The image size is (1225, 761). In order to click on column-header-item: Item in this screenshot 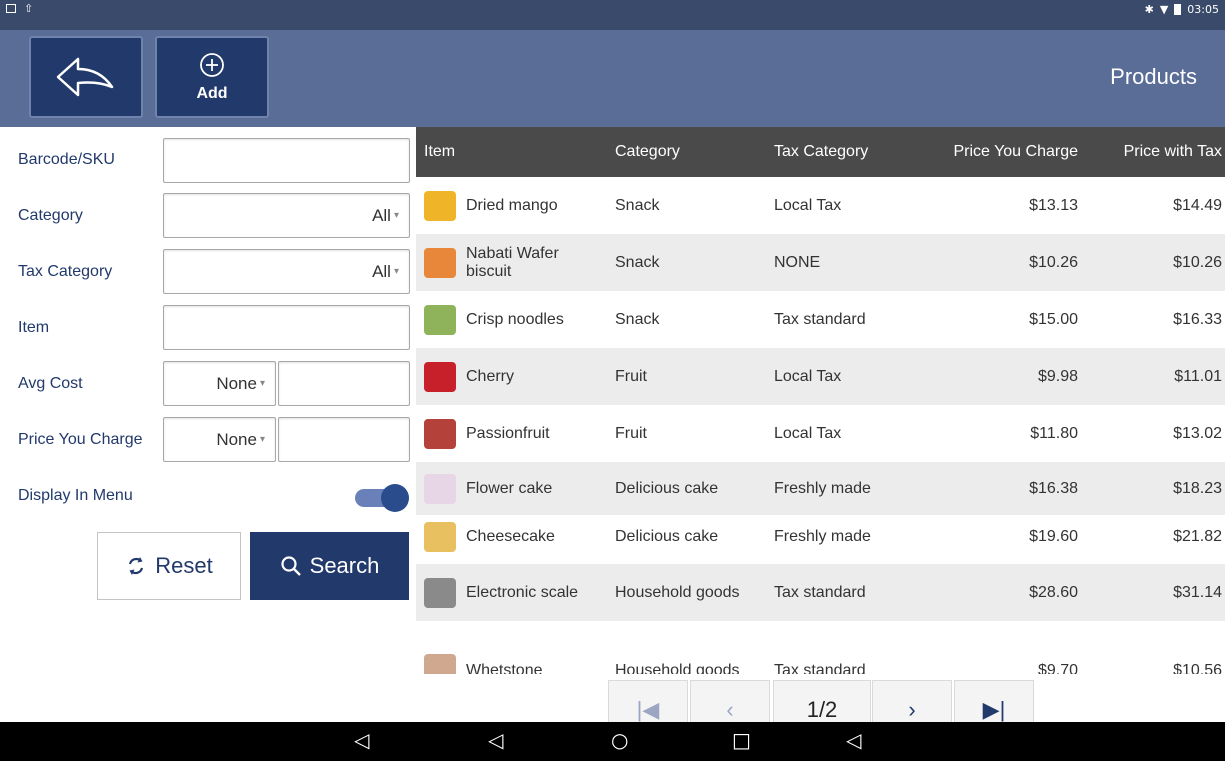, I will do `click(439, 152)`.